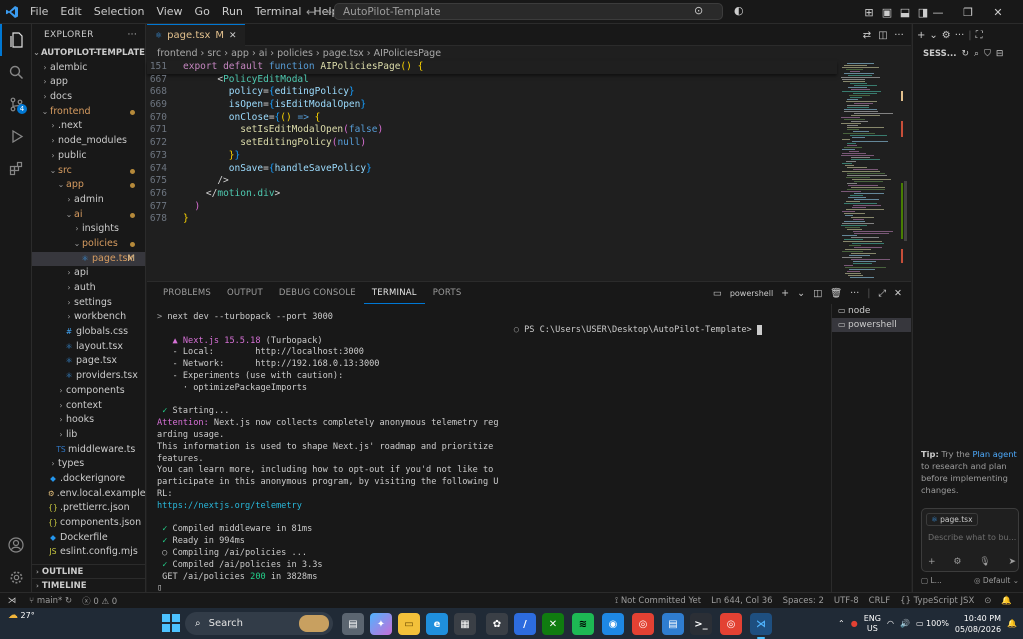 Image resolution: width=1023 pixels, height=639 pixels. Describe the element at coordinates (492, 92) in the screenshot. I see `code-line: 668 policy={editingPolicy}` at that location.